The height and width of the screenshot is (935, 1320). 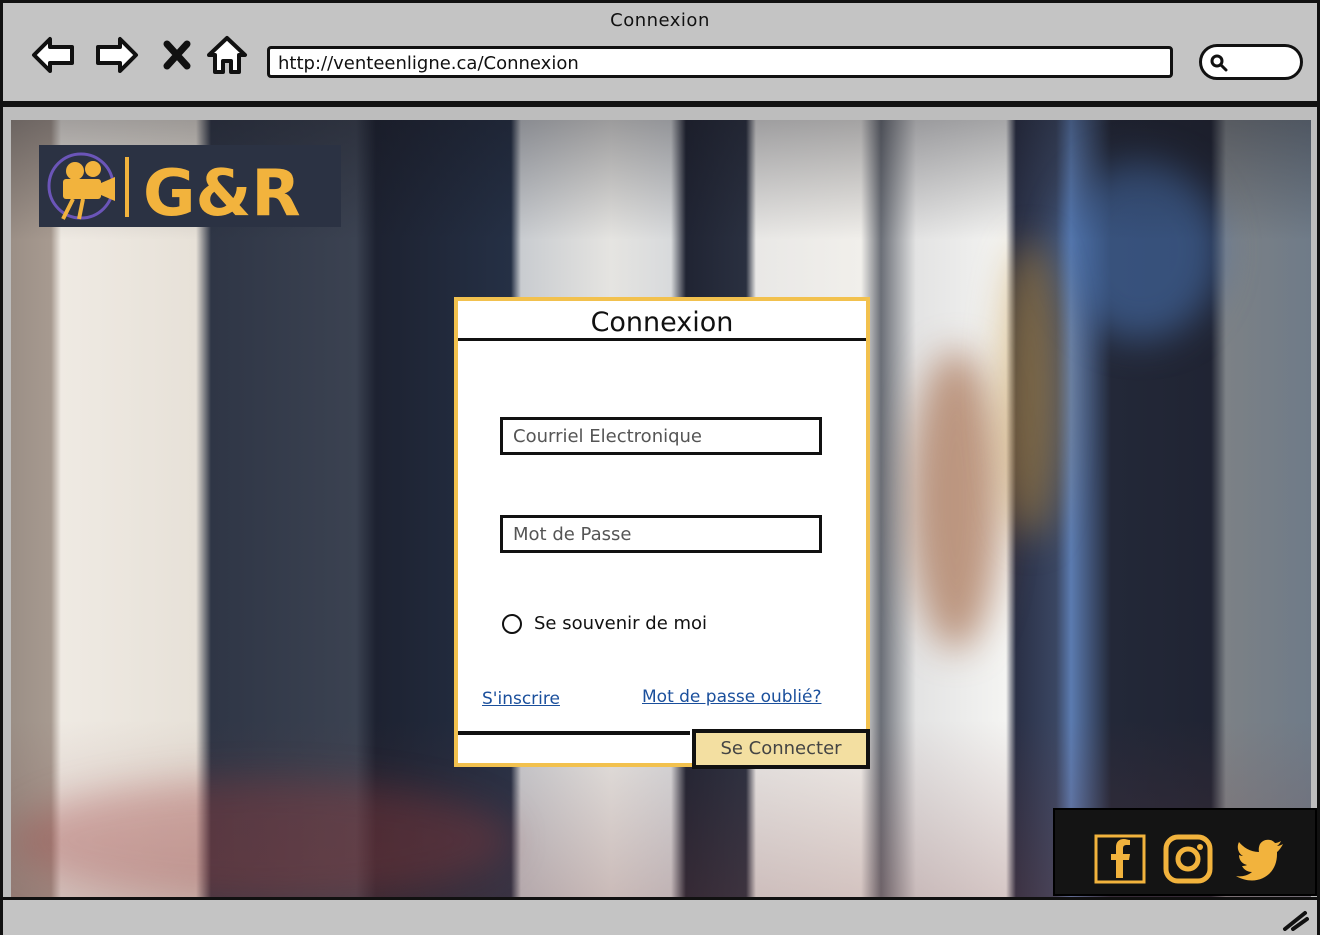 I want to click on twitter-icon, so click(x=1260, y=859).